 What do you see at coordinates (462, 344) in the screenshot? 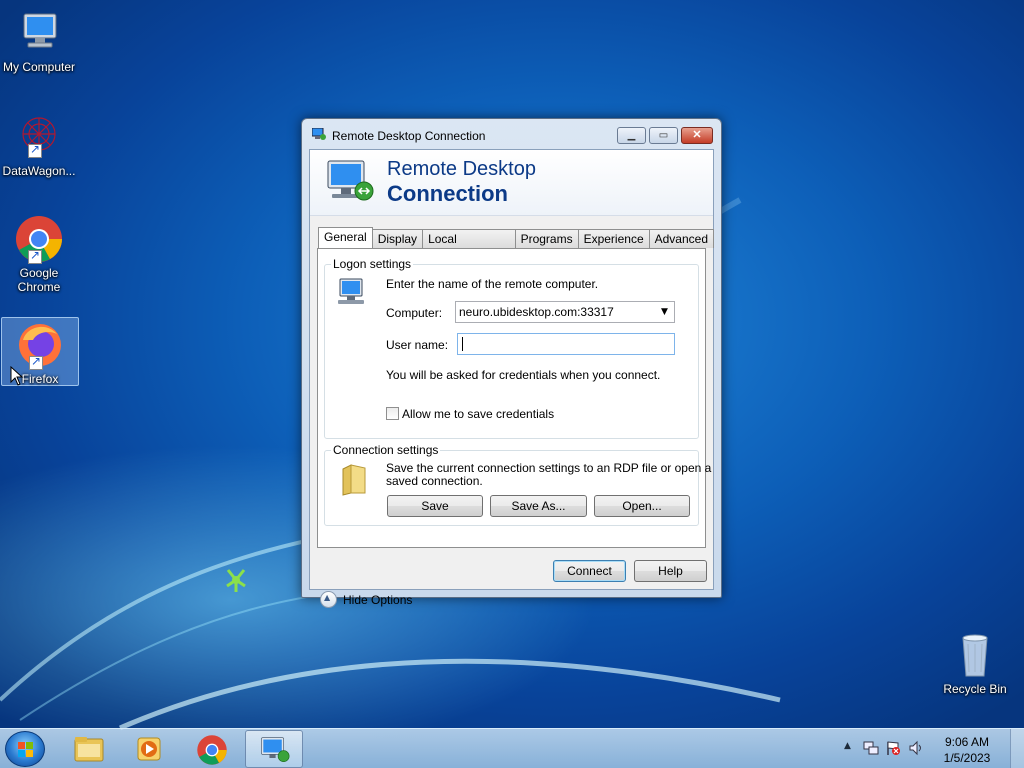
I see `text-caret` at bounding box center [462, 344].